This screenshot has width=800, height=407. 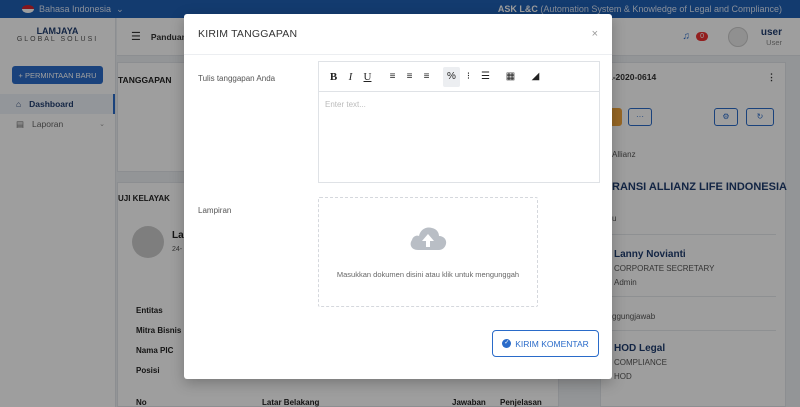 What do you see at coordinates (428, 238) in the screenshot?
I see `cloud-upload-icon` at bounding box center [428, 238].